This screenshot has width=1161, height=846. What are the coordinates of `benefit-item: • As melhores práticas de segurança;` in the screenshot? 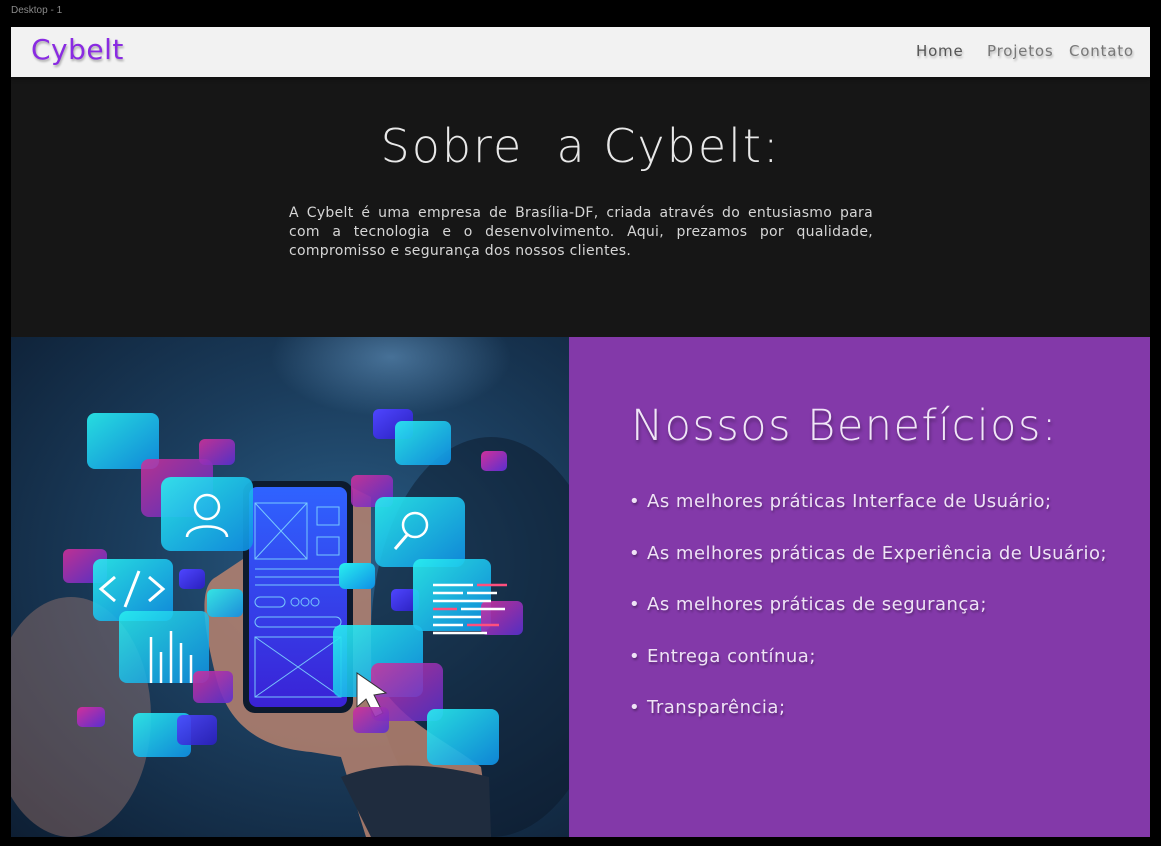 It's located at (868, 620).